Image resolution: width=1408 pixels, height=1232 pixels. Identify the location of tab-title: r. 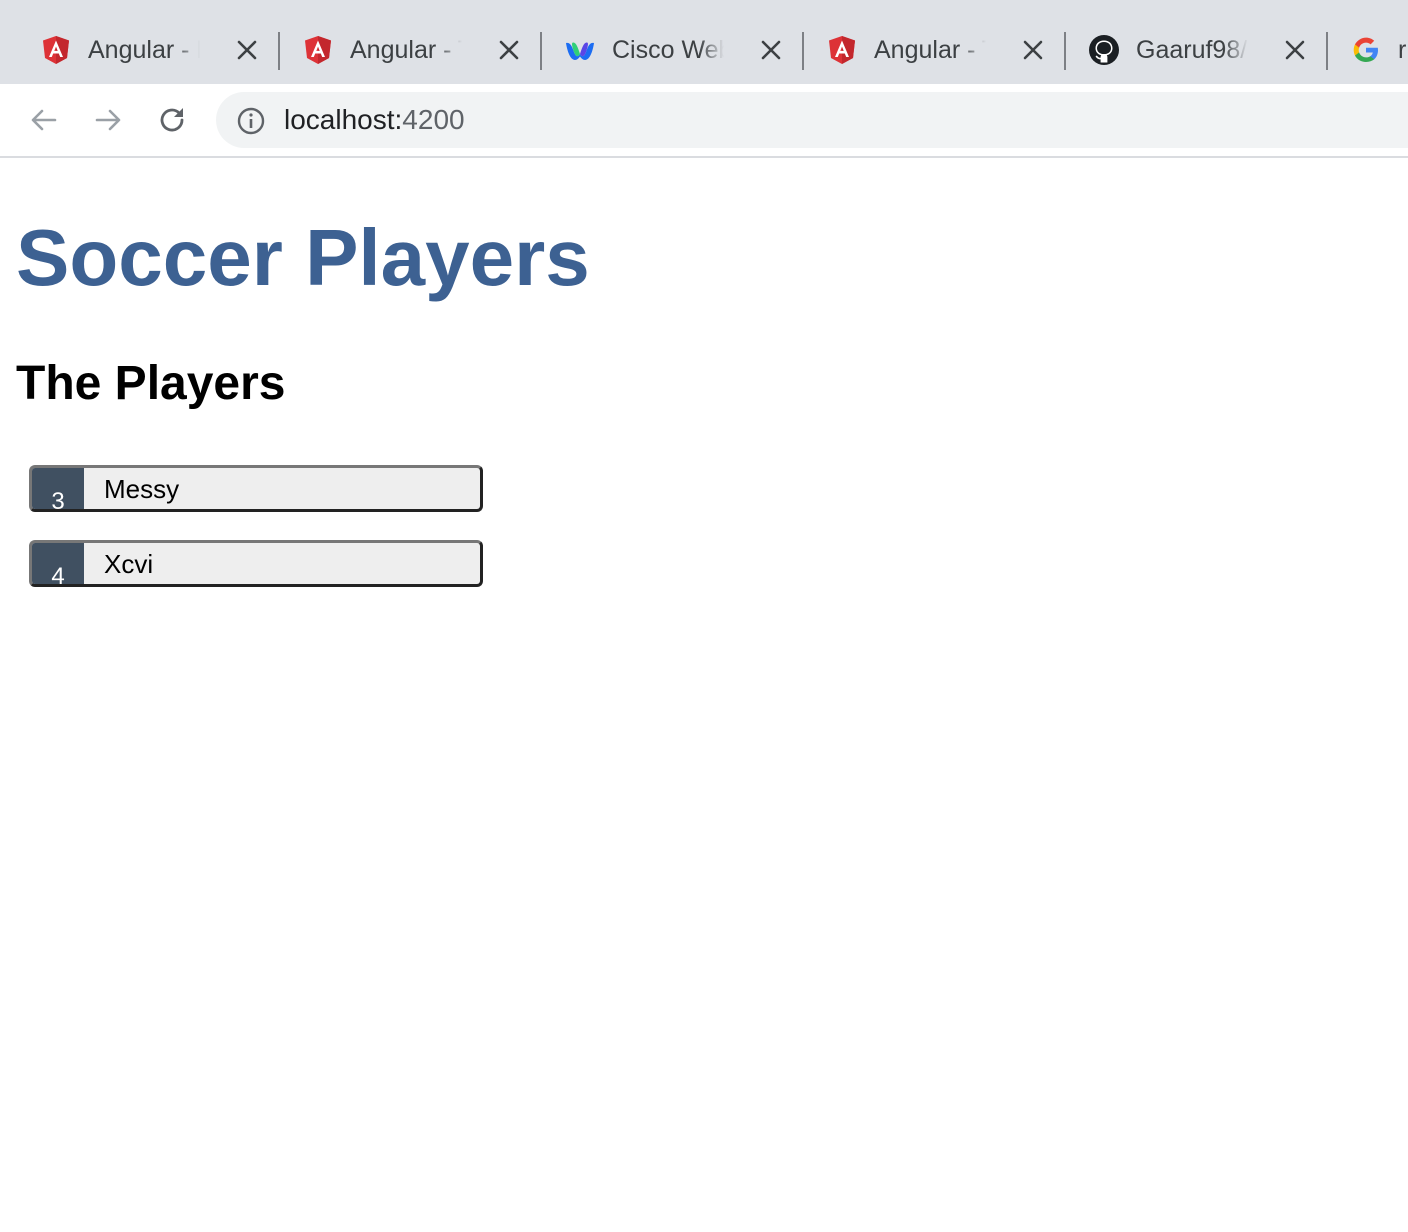
(1402, 50).